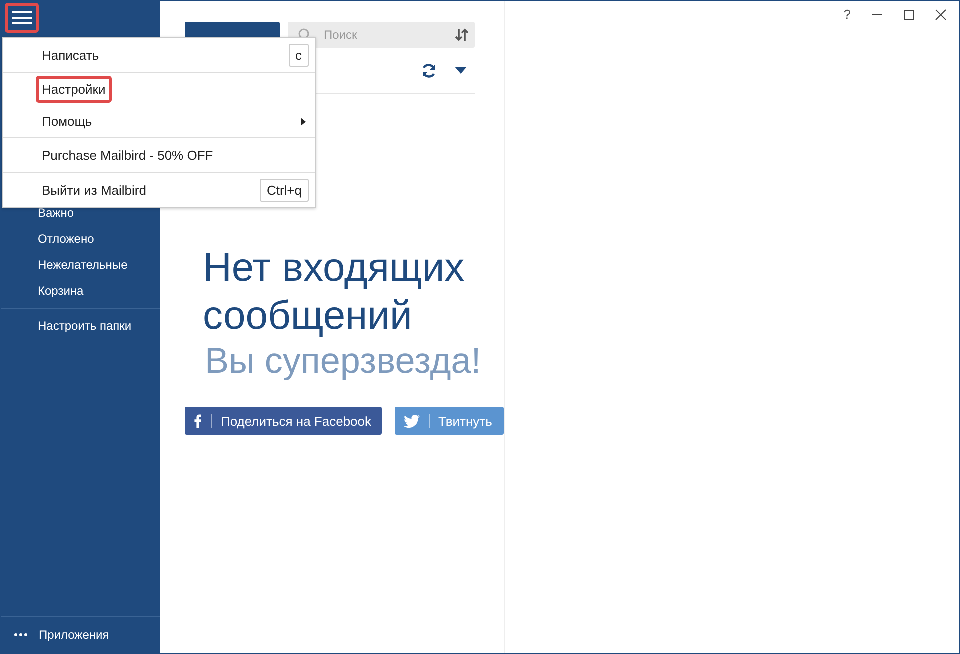 The height and width of the screenshot is (654, 960). I want to click on facebook-share-button: Поделиться на Facebook, so click(283, 421).